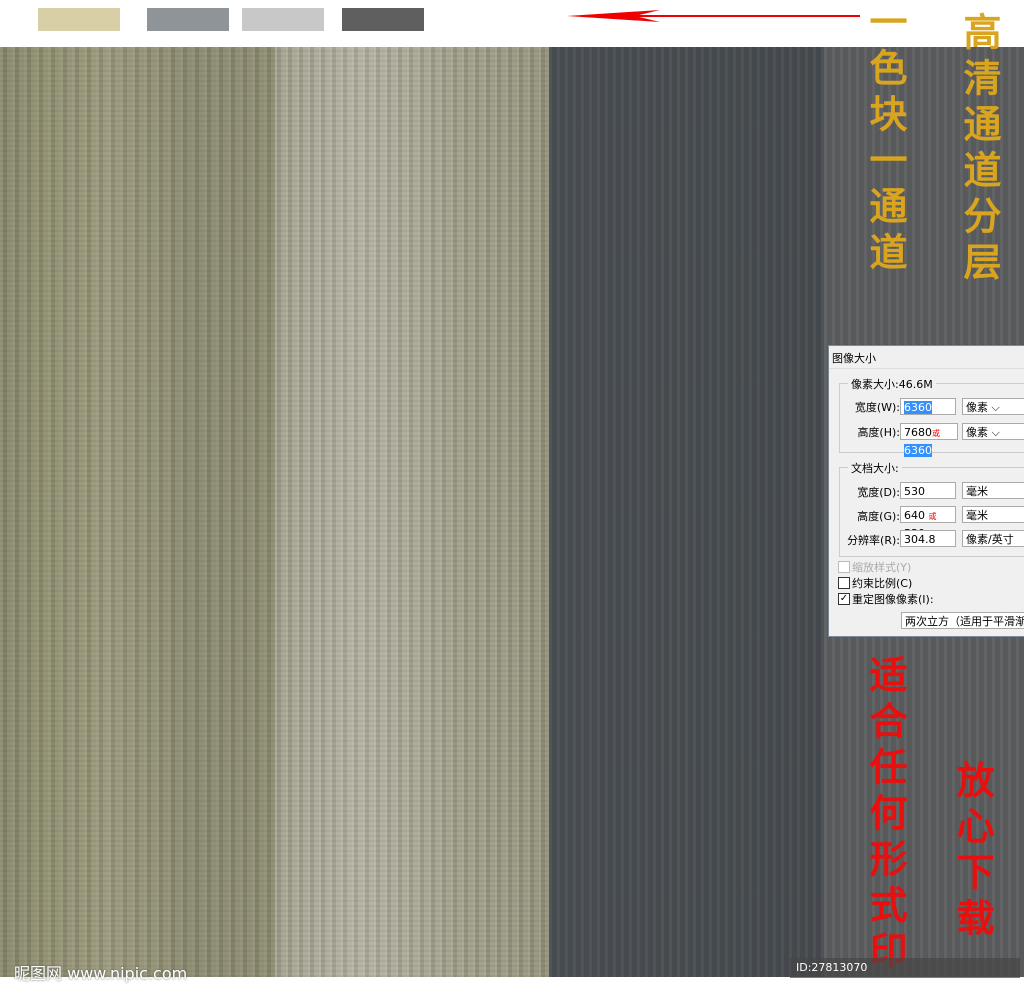  What do you see at coordinates (844, 599) in the screenshot?
I see `resample-checkbox: ✓` at bounding box center [844, 599].